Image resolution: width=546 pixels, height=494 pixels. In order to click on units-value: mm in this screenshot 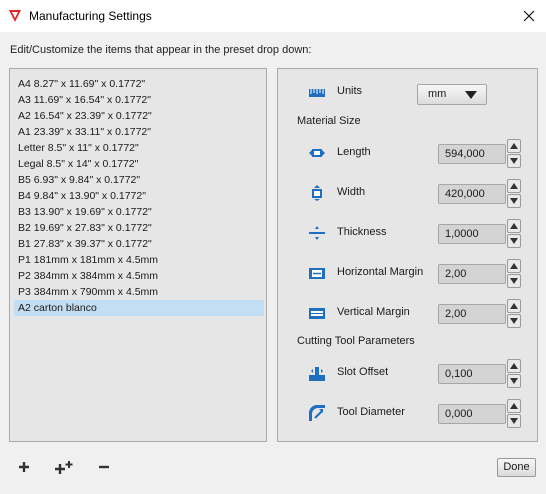, I will do `click(437, 94)`.